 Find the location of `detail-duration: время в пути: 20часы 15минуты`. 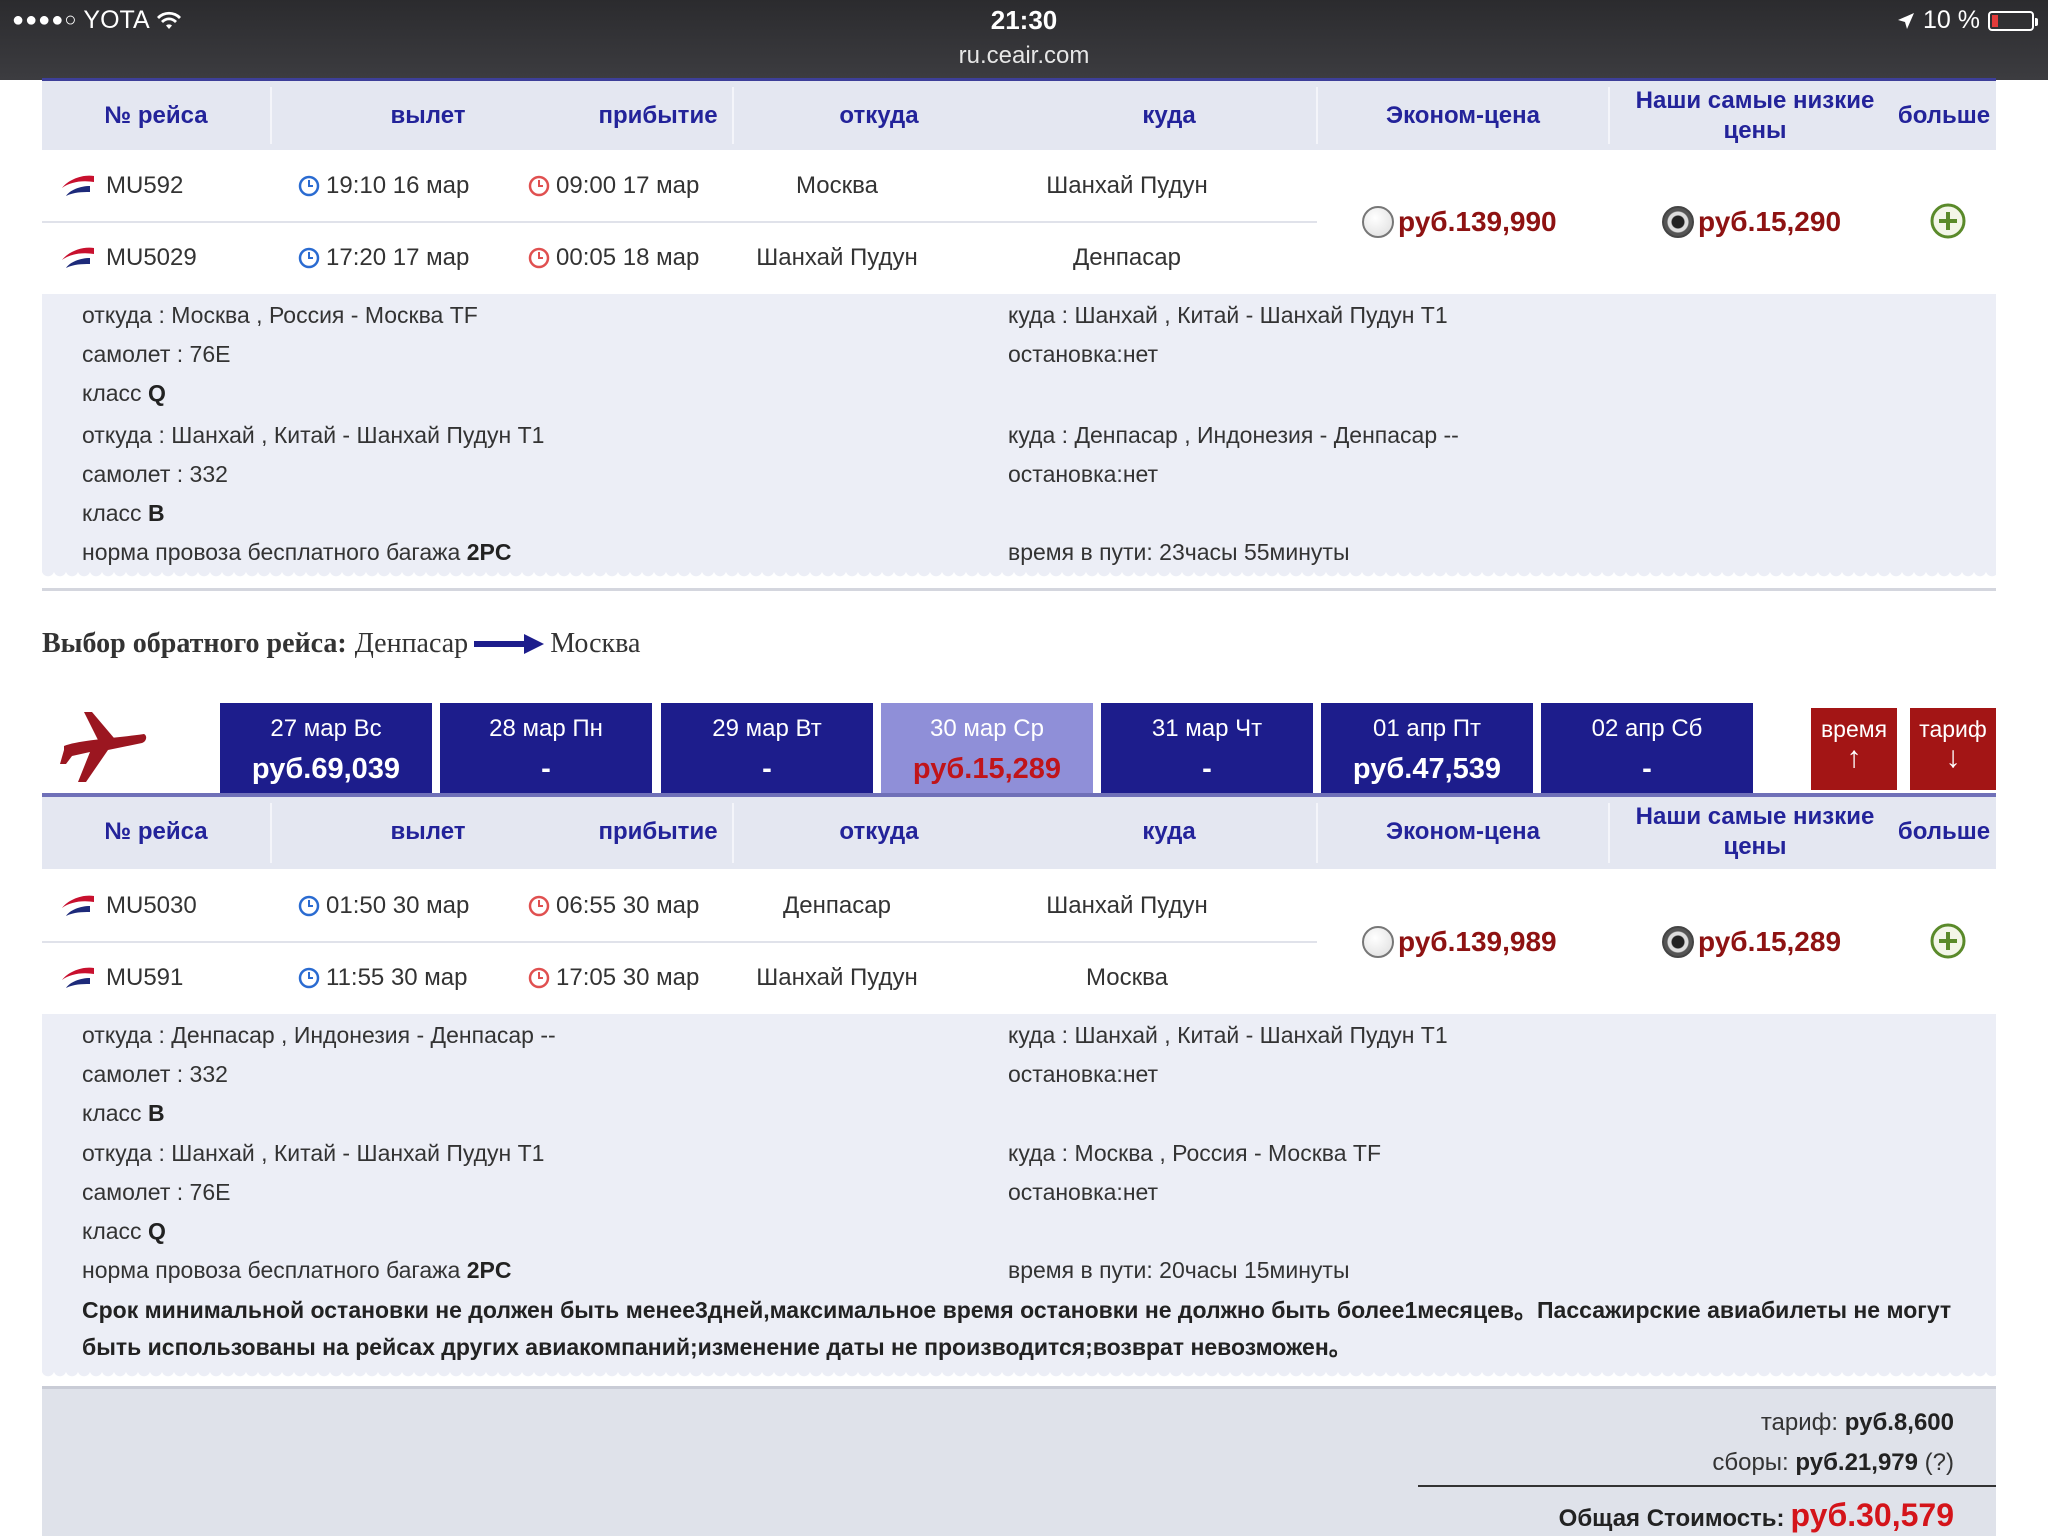

detail-duration: время в пути: 20часы 15минуты is located at coordinates (1179, 1270).